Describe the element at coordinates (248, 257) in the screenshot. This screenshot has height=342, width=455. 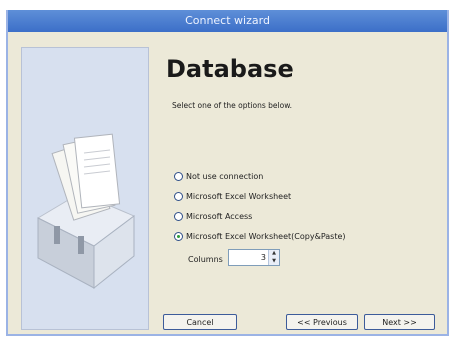
I see `columns-value: 3` at that location.